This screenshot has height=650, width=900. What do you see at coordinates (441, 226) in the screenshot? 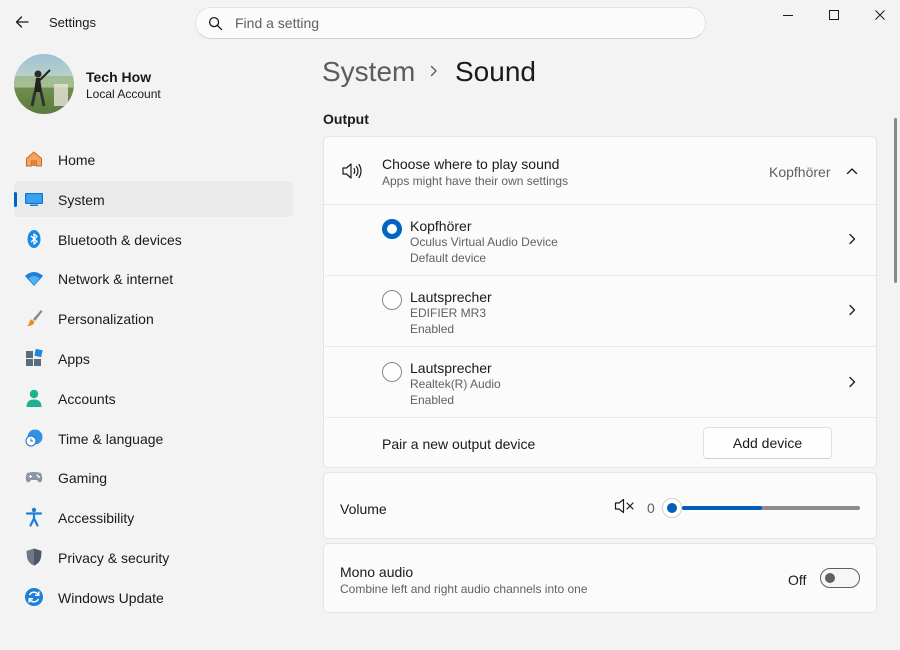
I see `device-name: Kopfhörer` at bounding box center [441, 226].